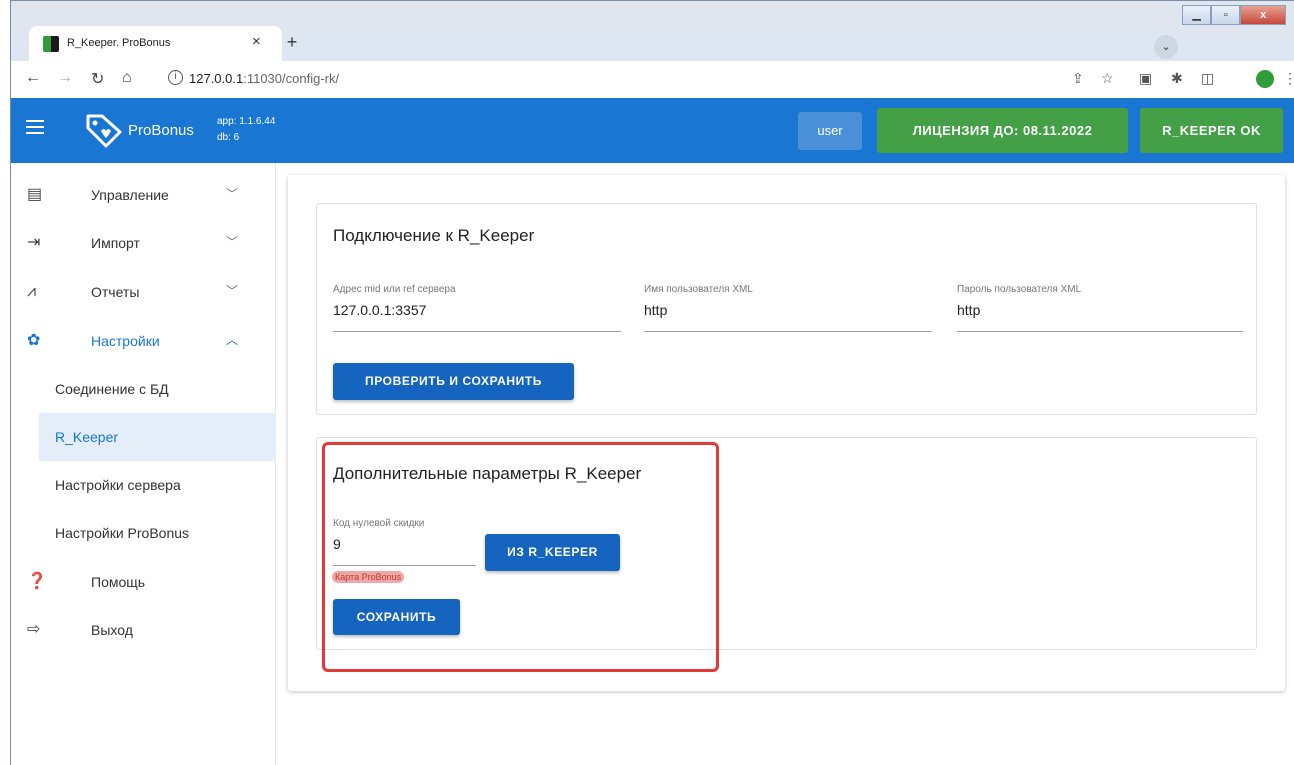  I want to click on check-save-button: ПРОВЕРИТЬ И СОХРАНИТЬ, so click(453, 381).